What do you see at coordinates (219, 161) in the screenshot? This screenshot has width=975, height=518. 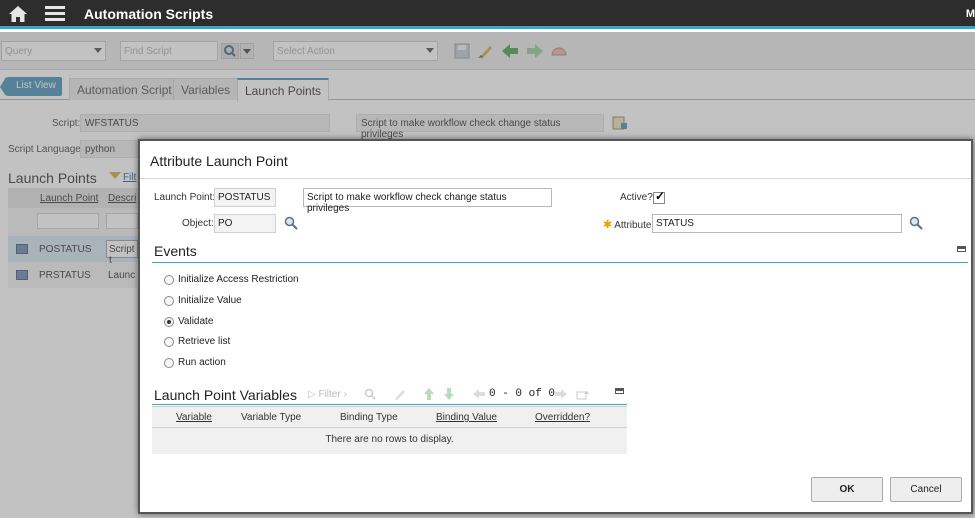 I see `dialog-title: Attribute Launch Point` at bounding box center [219, 161].